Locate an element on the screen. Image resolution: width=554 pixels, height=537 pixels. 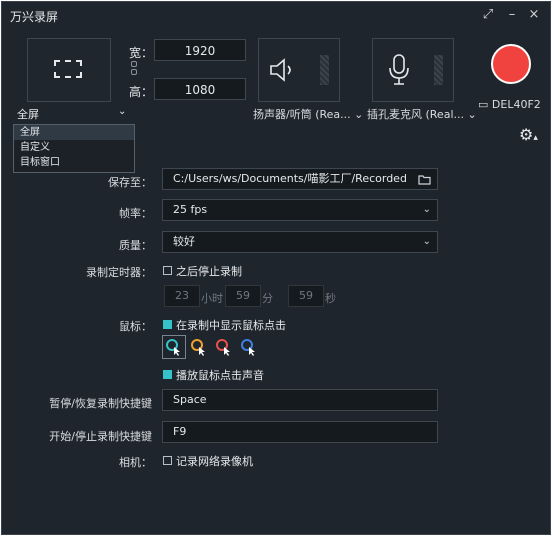
timer-seconds-unit: 秒 is located at coordinates (330, 298).